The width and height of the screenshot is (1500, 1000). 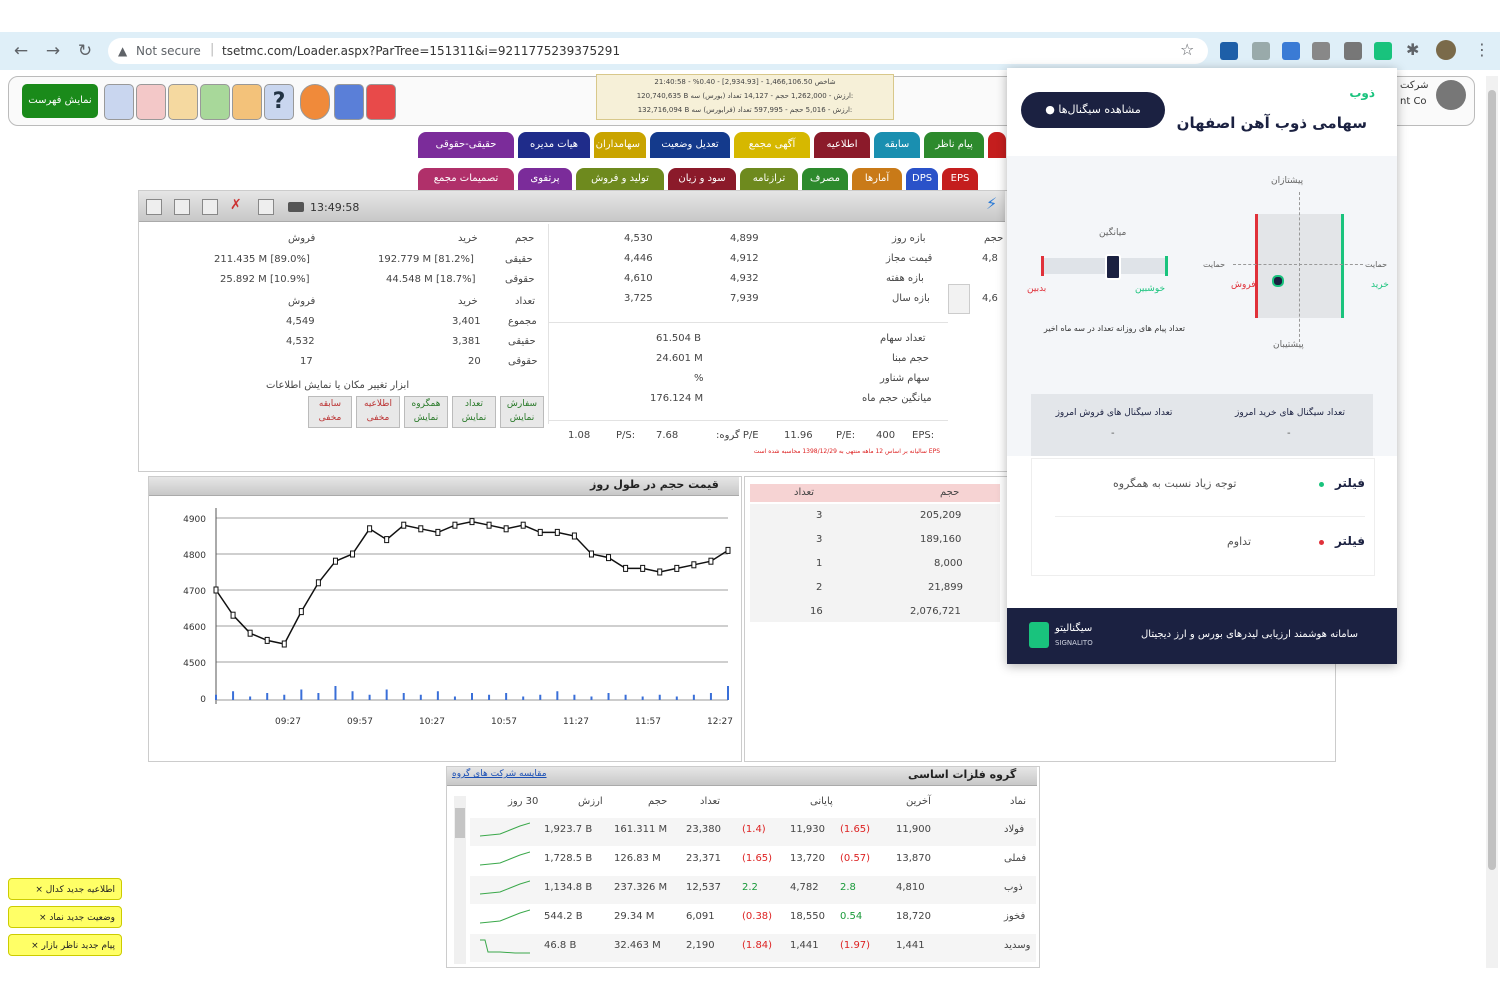 What do you see at coordinates (378, 412) in the screenshot?
I see `announcement-toggle-button: اطلاعیه مخفی` at bounding box center [378, 412].